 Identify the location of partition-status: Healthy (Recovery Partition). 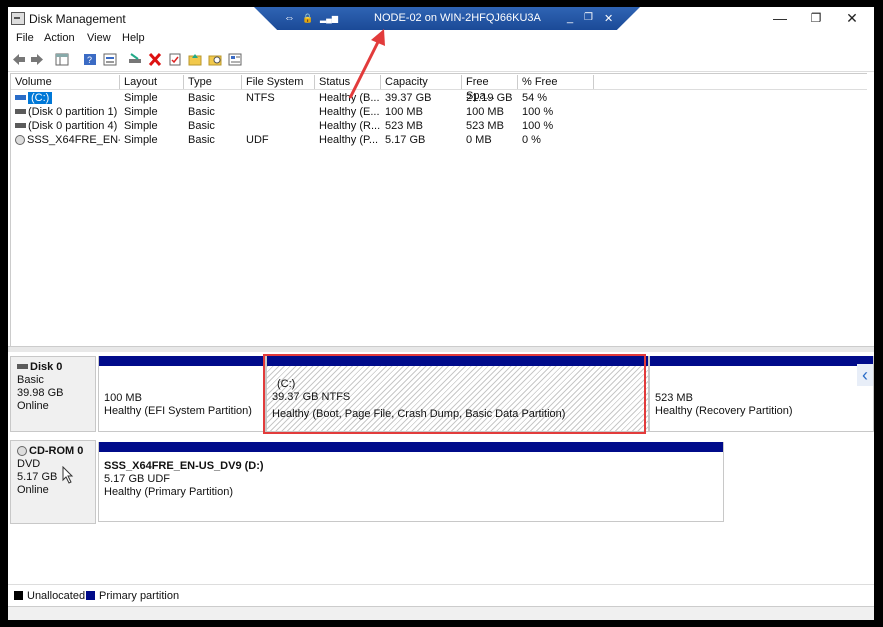
(724, 411).